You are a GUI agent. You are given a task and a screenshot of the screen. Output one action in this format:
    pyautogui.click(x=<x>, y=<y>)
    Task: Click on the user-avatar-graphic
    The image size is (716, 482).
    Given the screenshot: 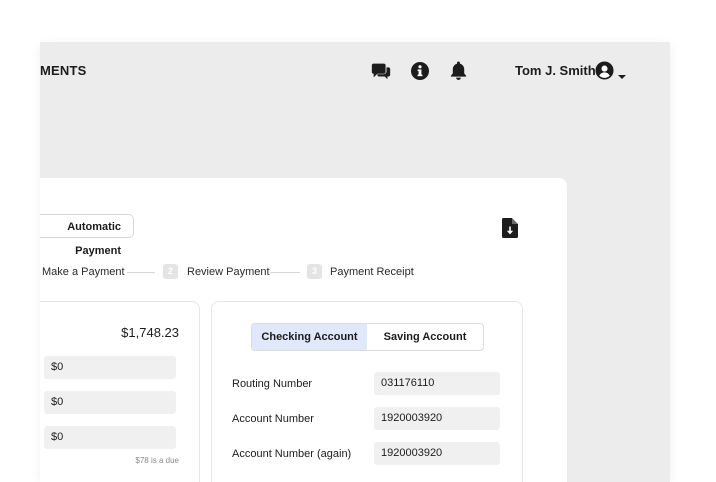 What is the action you would take?
    pyautogui.click(x=604, y=70)
    